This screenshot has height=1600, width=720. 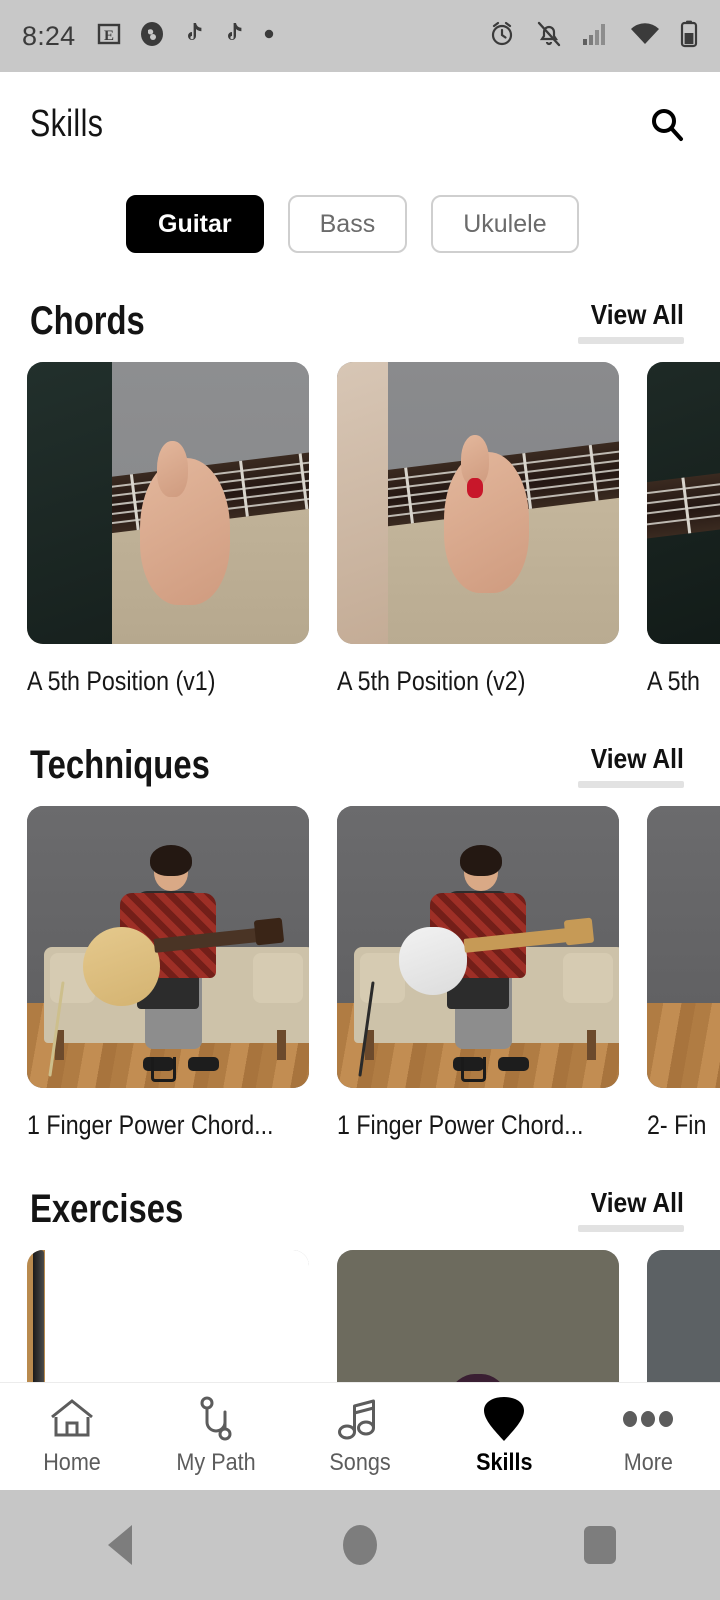 I want to click on nav-item-songs: Songs, so click(x=360, y=1437).